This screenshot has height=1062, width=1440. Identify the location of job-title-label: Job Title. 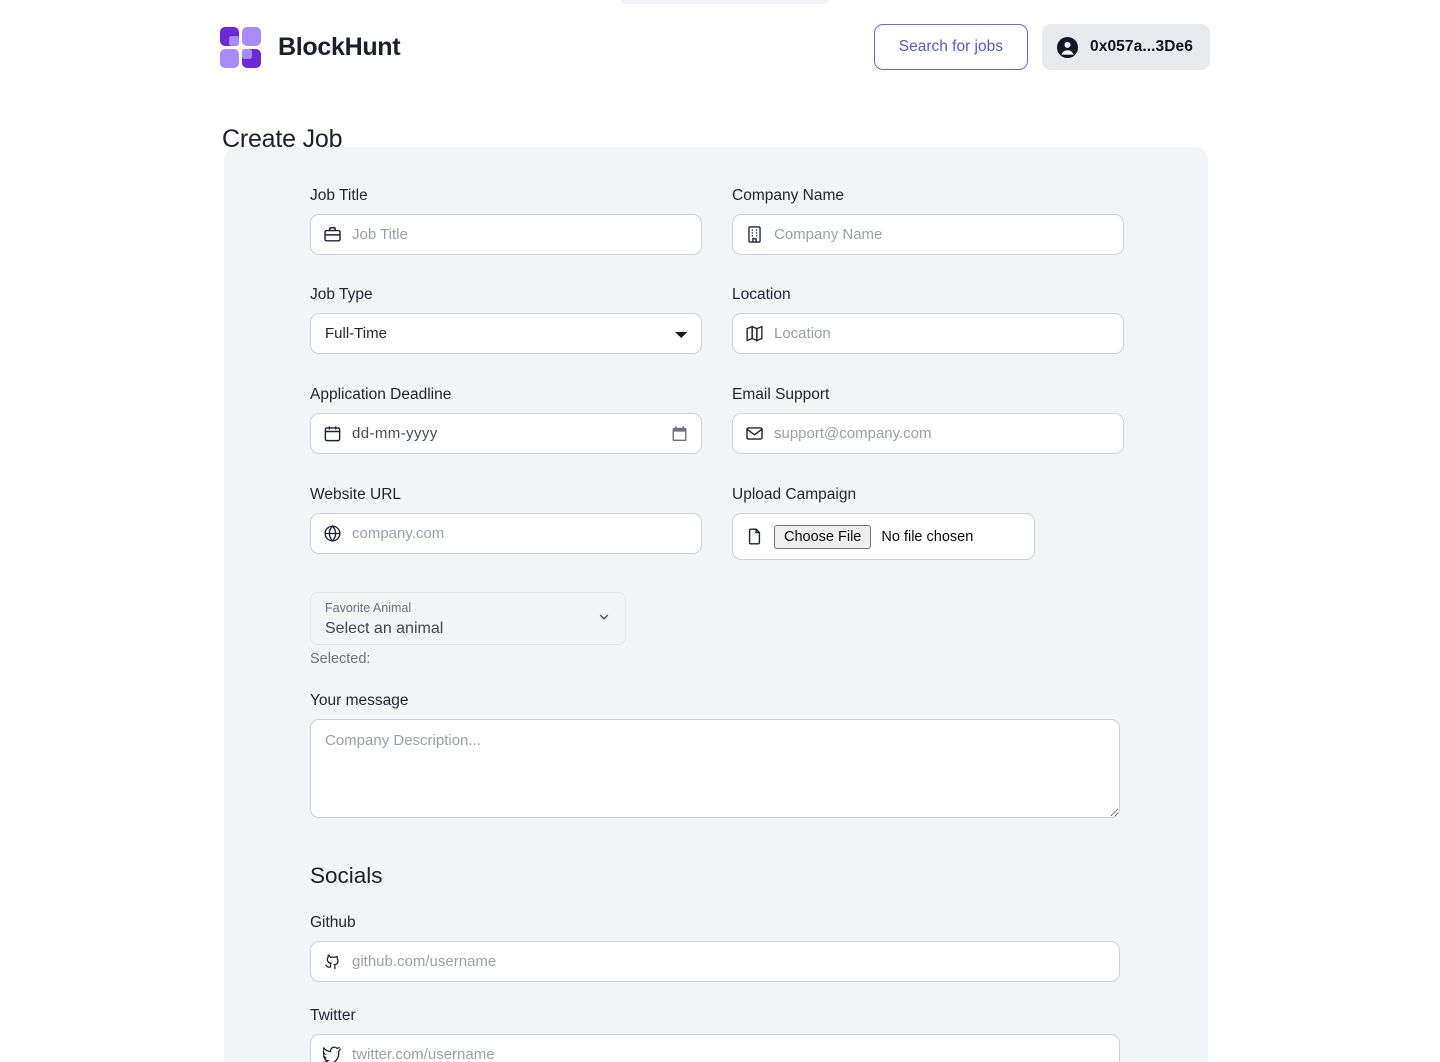
(339, 195).